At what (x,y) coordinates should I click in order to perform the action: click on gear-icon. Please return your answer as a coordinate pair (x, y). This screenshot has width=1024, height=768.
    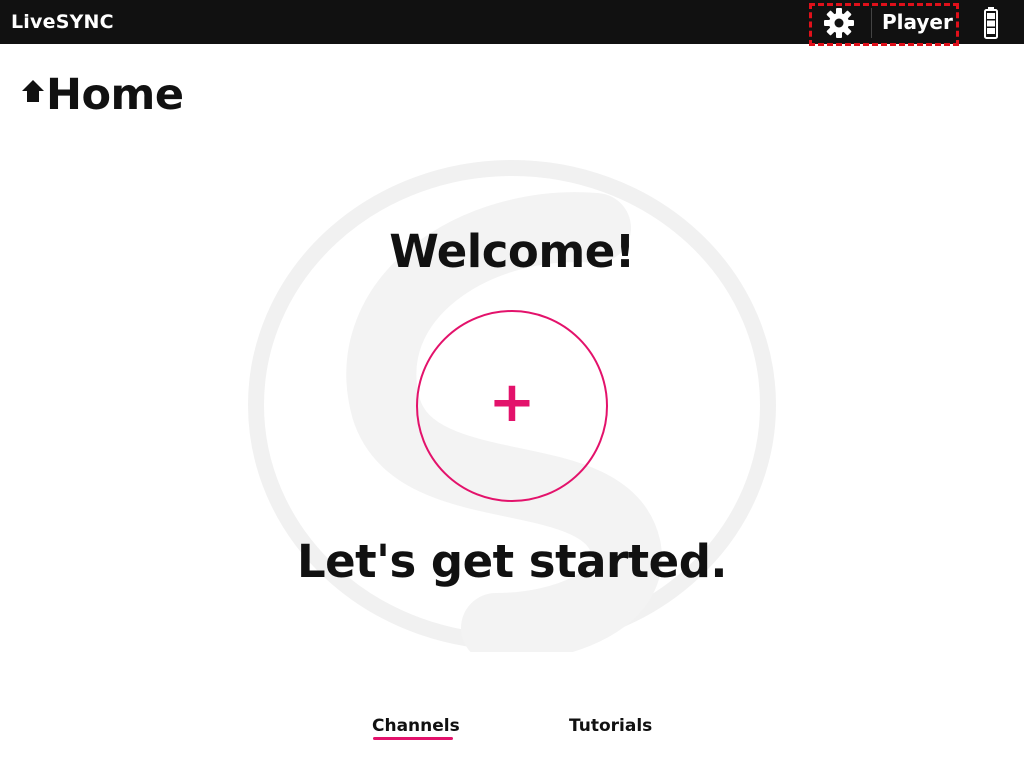
    Looking at the image, I should click on (839, 23).